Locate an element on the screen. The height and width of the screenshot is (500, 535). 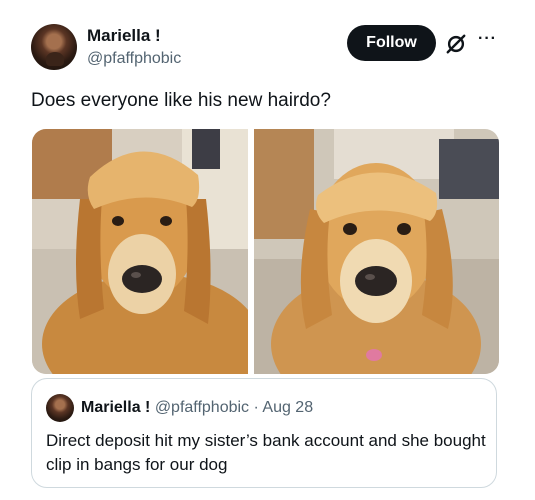
tweet-text: Does everyone like his new hairdo? is located at coordinates (181, 100).